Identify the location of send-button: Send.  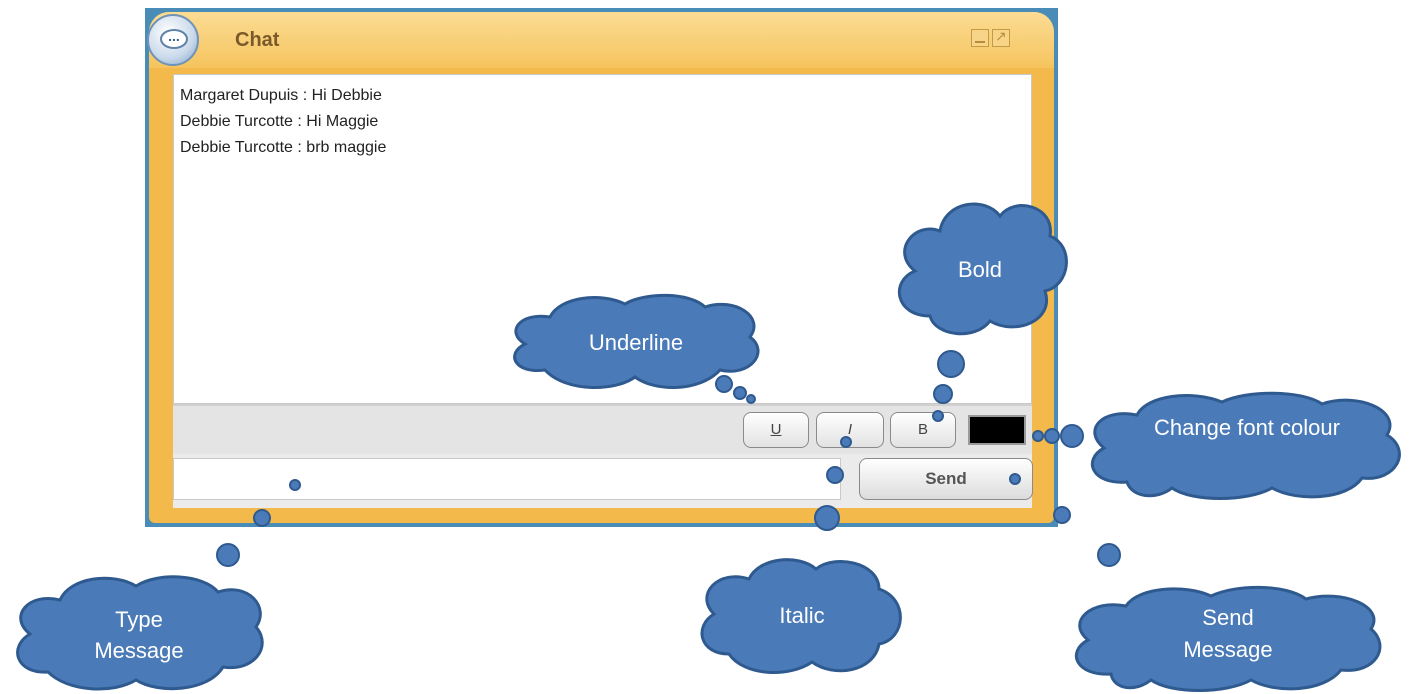
(946, 479).